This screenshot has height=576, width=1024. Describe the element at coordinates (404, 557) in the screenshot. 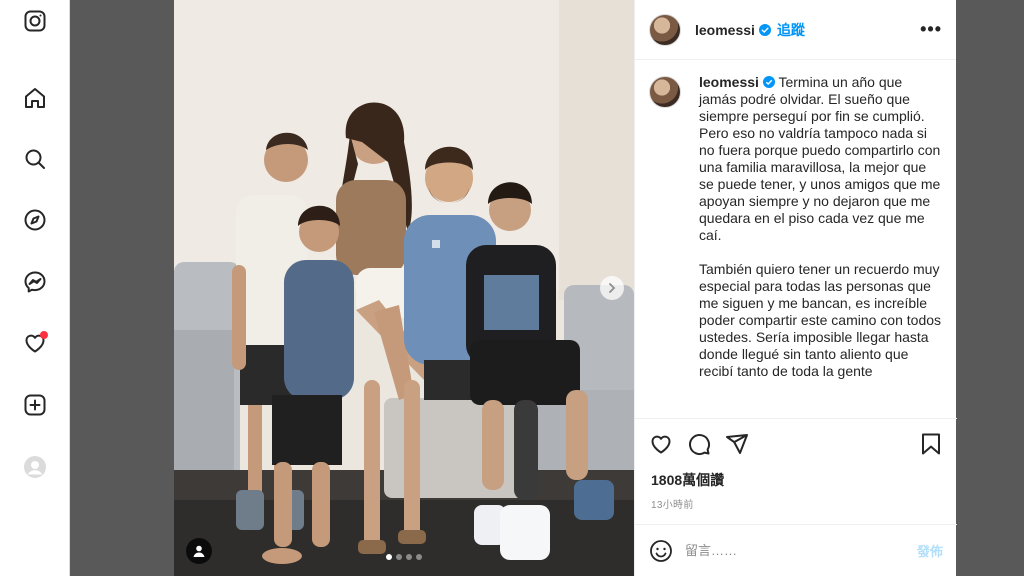

I see `carousel-indicator` at that location.